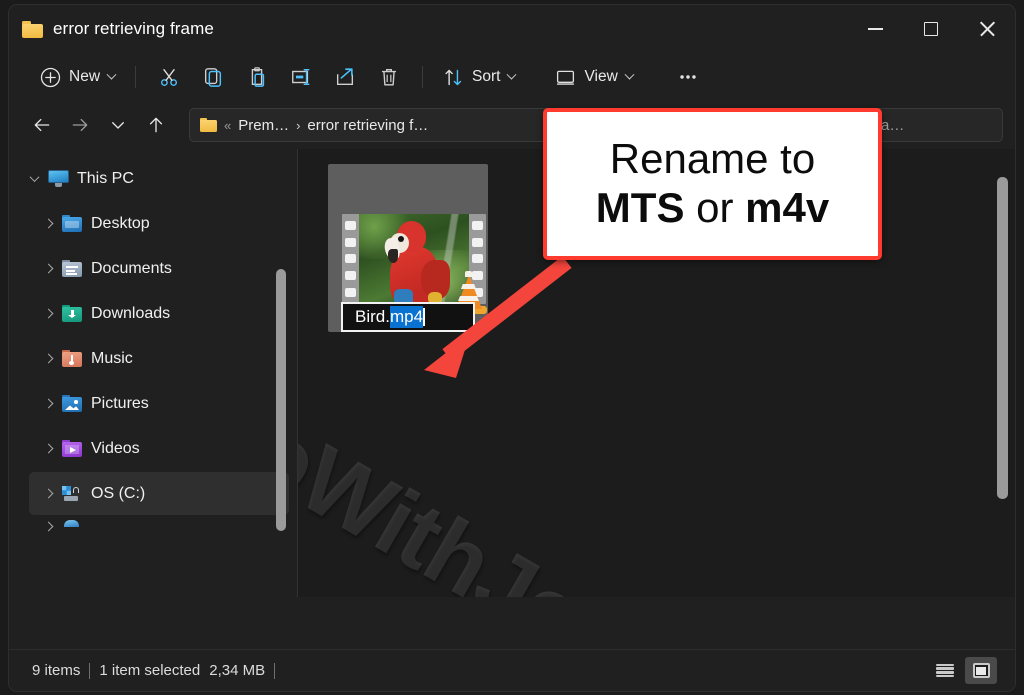 This screenshot has height=695, width=1024. Describe the element at coordinates (120, 403) in the screenshot. I see `sidebar-item-label: Pictures` at that location.